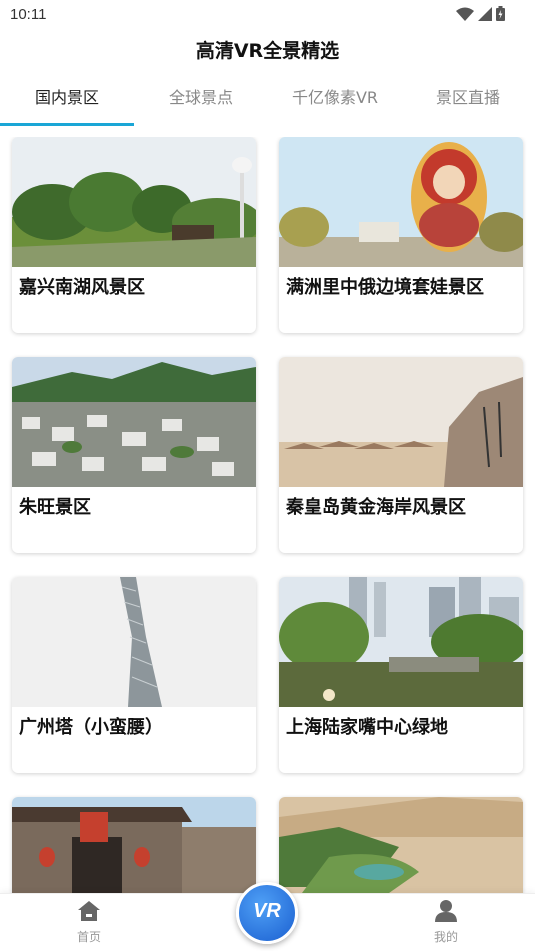 Image resolution: width=535 pixels, height=951 pixels. I want to click on scenic-title: 朱旺景区, so click(55, 507).